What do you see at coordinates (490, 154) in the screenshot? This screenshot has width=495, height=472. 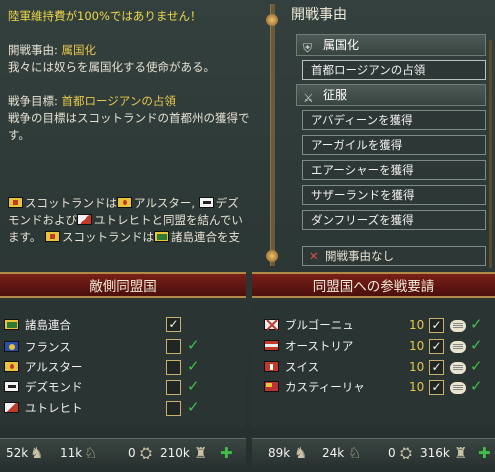 I see `cb-scrollbar` at bounding box center [490, 154].